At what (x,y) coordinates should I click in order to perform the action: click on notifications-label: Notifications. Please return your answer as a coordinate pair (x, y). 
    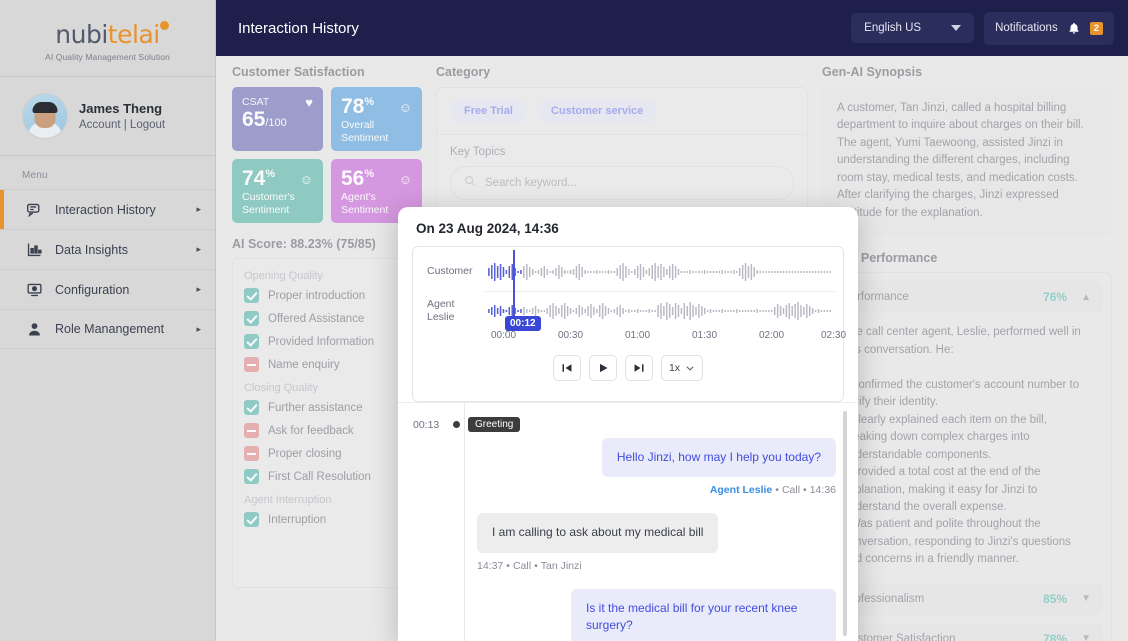
    Looking at the image, I should click on (1026, 28).